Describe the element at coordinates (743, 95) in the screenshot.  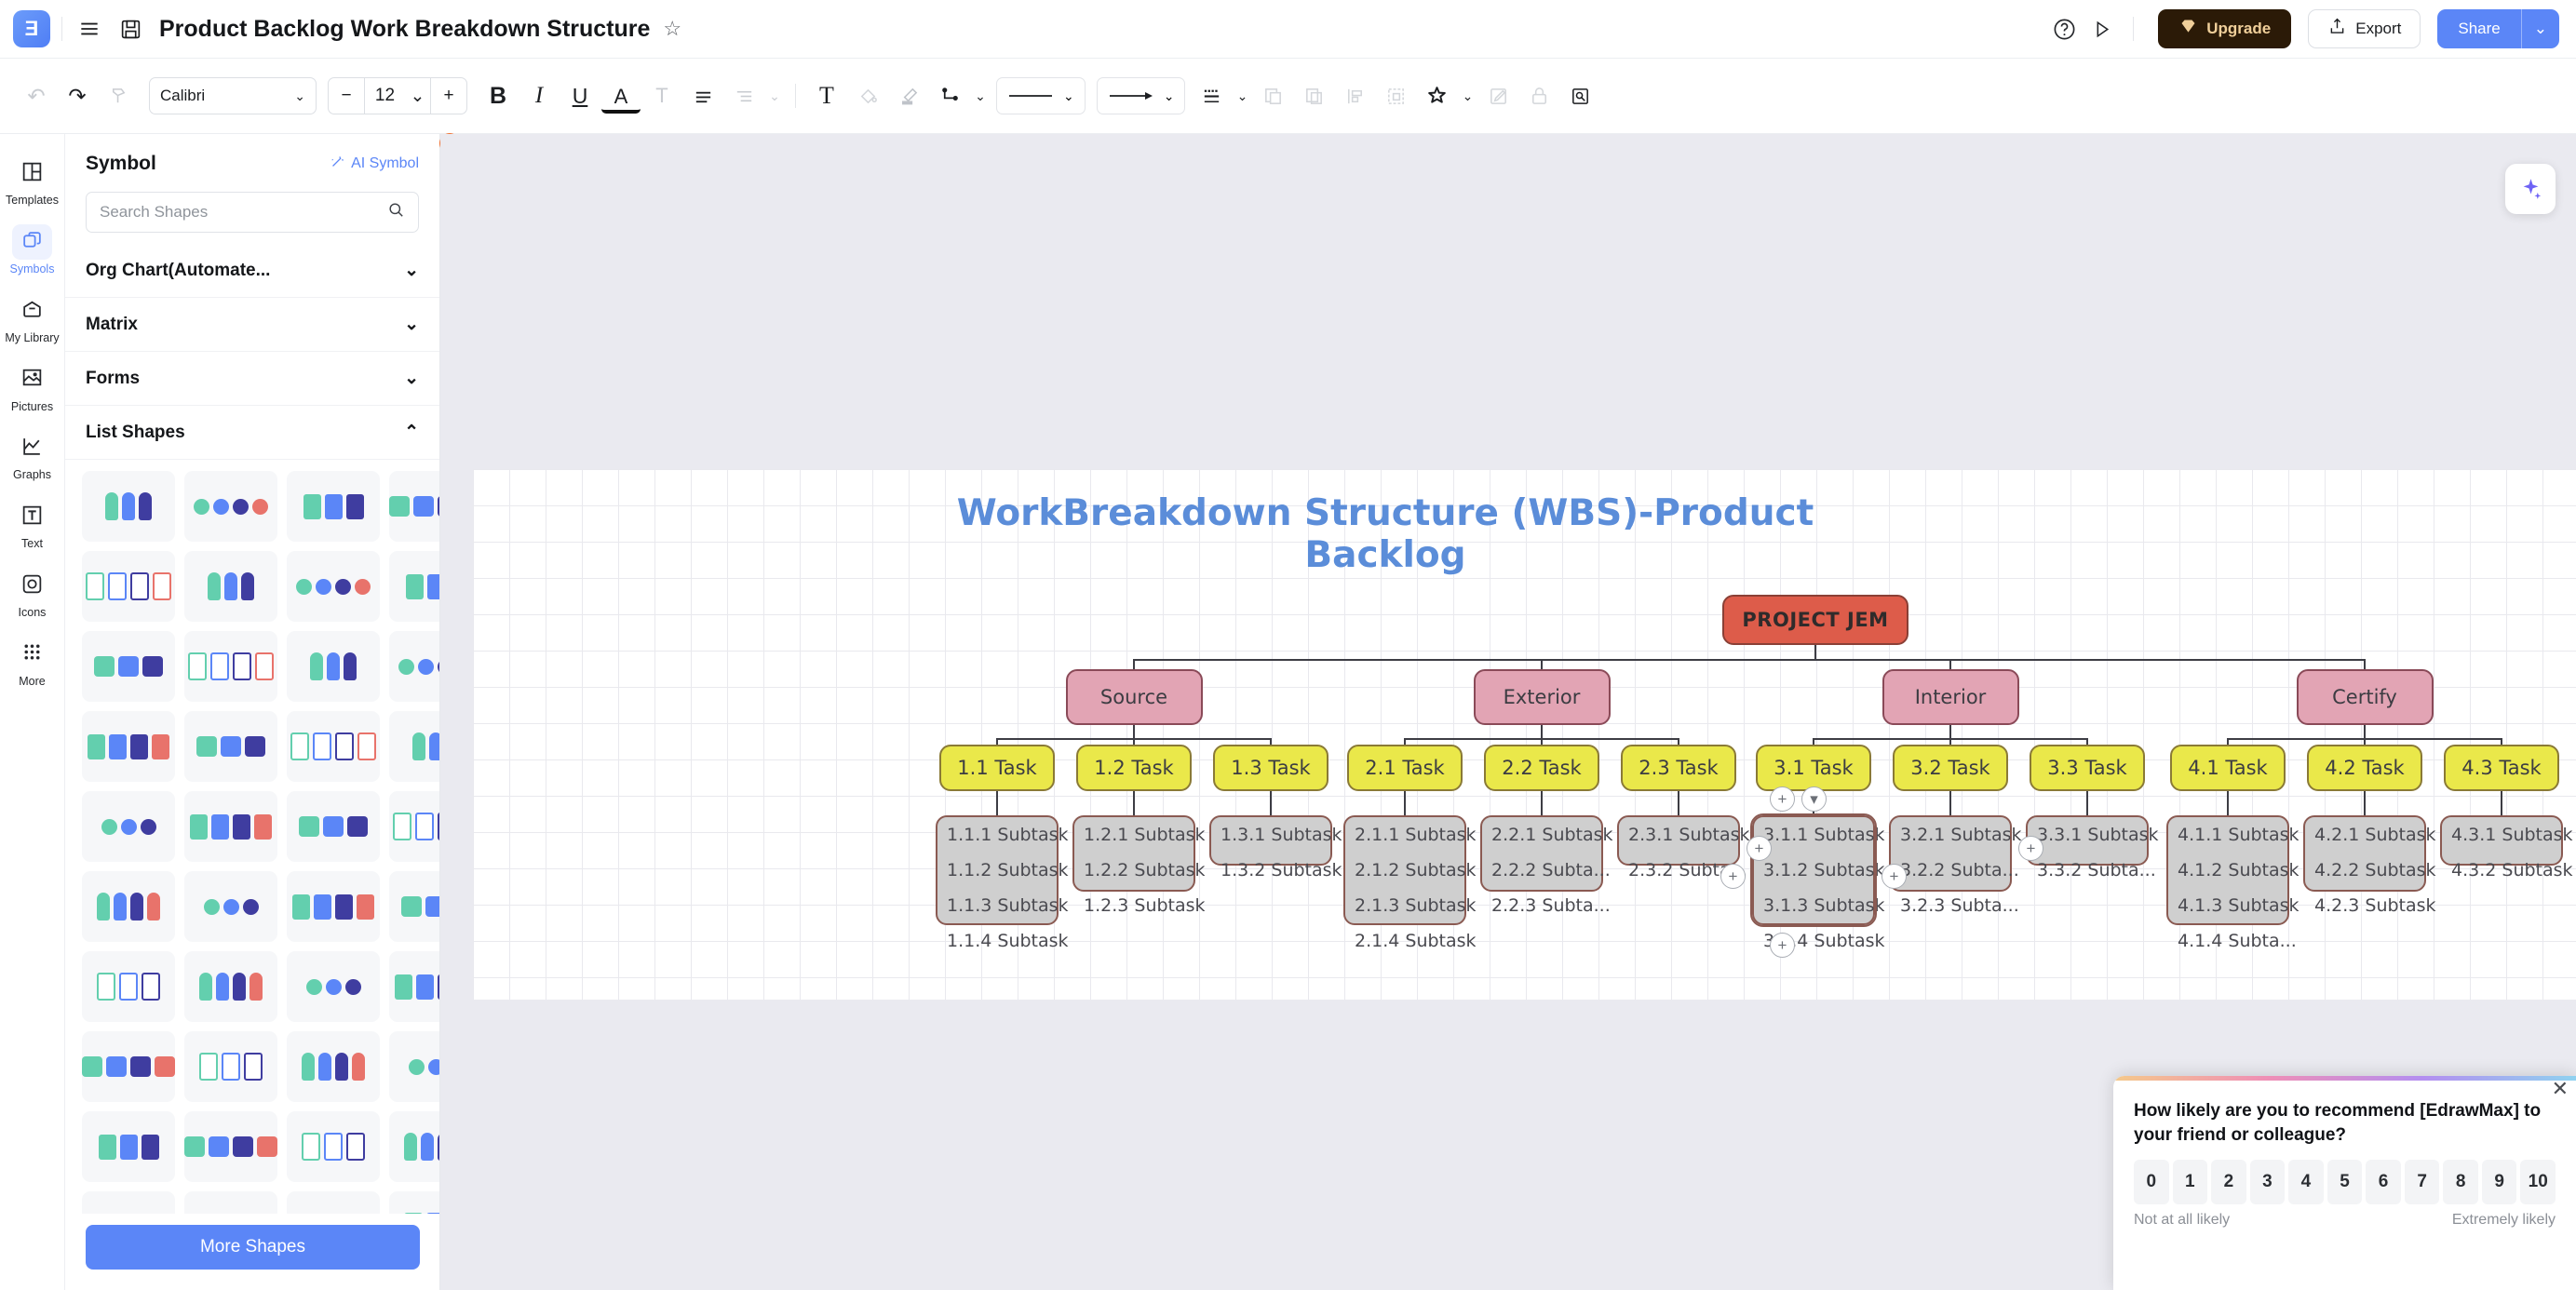
I see `line-spacing-icon` at that location.